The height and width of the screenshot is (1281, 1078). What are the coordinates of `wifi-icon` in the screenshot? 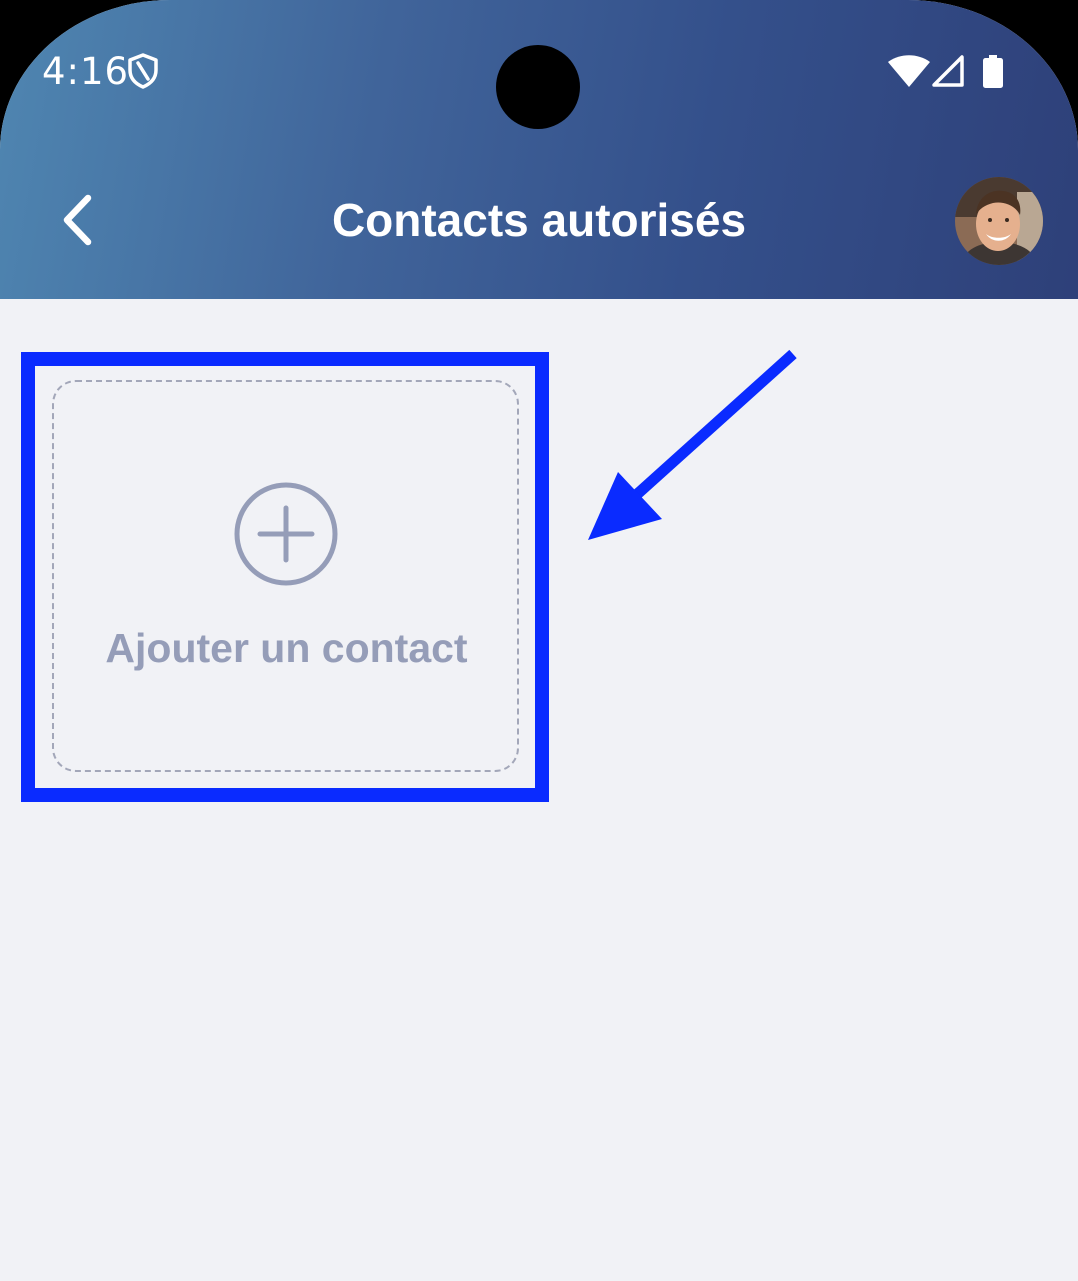 It's located at (909, 71).